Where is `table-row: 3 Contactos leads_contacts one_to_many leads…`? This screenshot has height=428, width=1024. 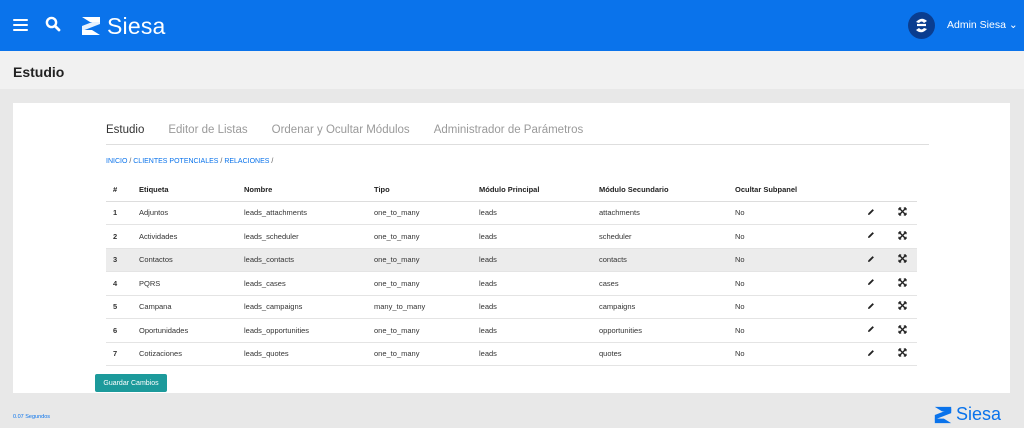 table-row: 3 Contactos leads_contacts one_to_many leads… is located at coordinates (511, 260).